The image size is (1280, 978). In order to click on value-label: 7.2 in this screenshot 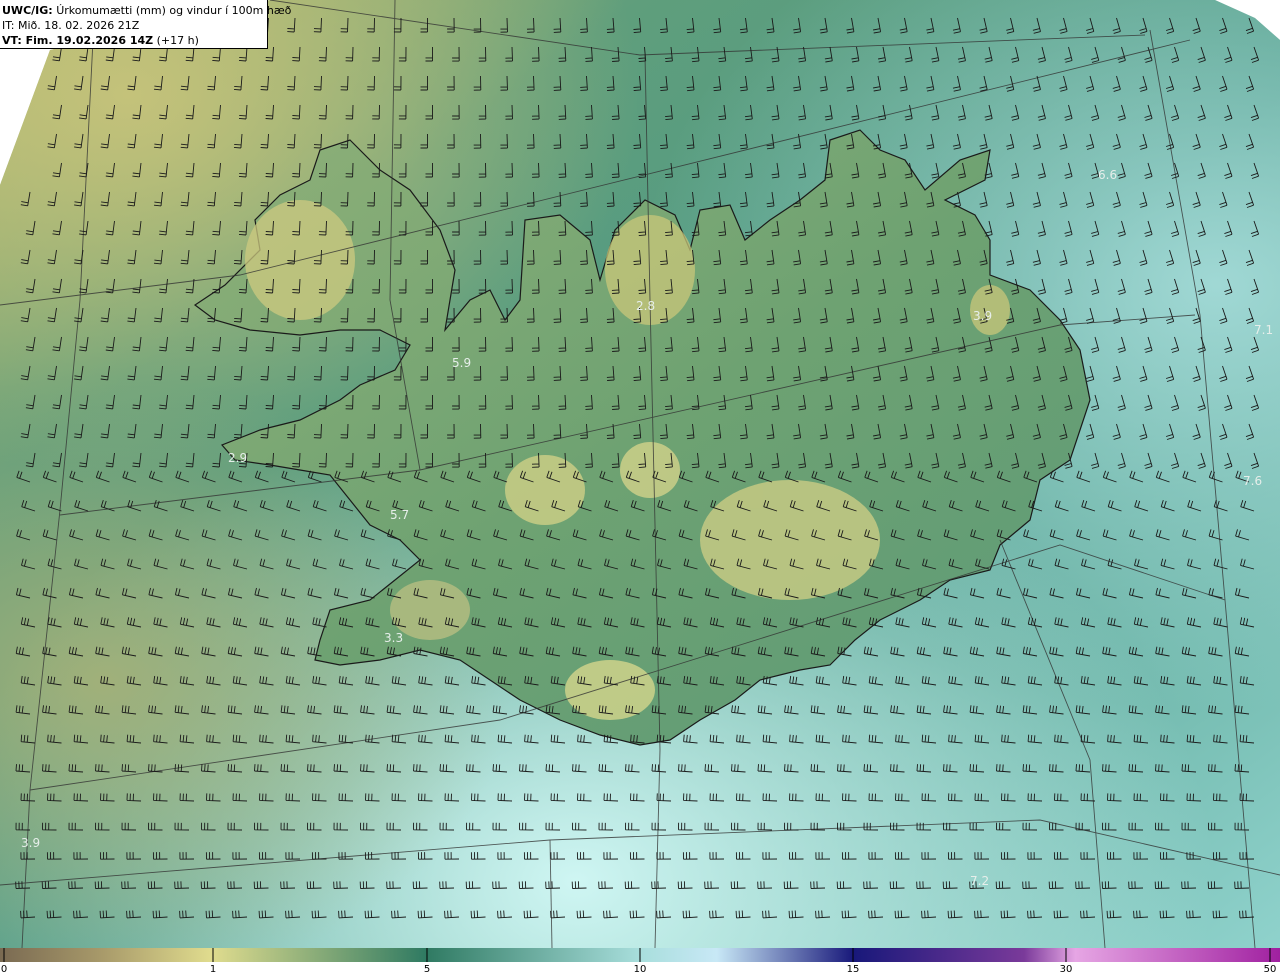, I will do `click(979, 881)`.